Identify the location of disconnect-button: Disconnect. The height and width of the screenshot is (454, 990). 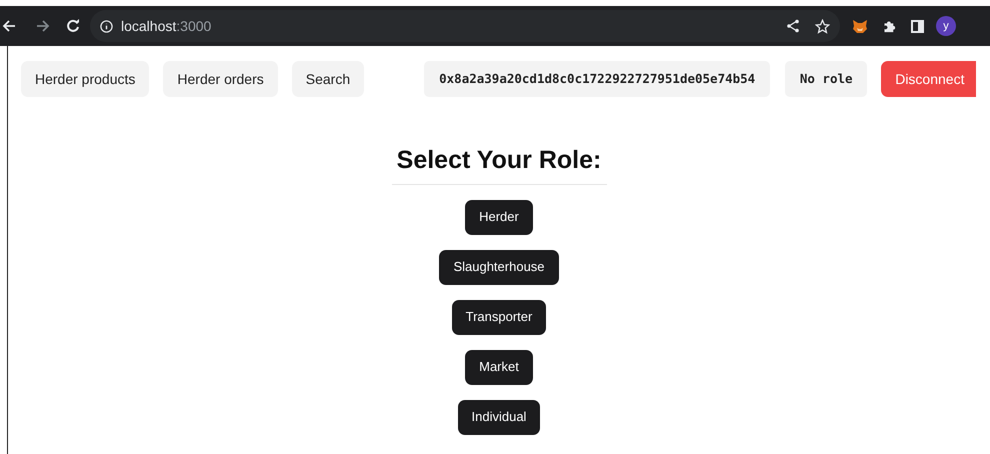
(928, 79).